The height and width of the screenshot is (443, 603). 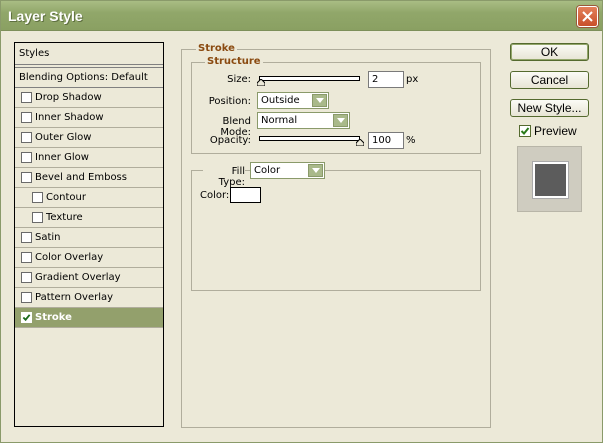 What do you see at coordinates (69, 117) in the screenshot?
I see `style-item-label: Inner Shadow` at bounding box center [69, 117].